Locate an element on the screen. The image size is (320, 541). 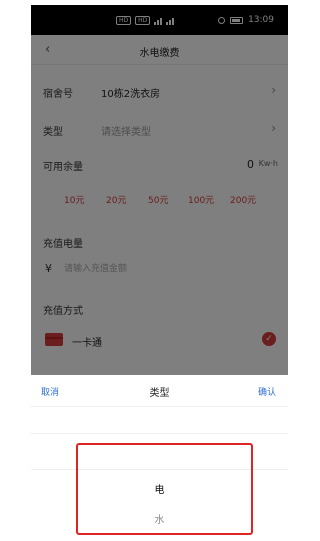
highlight-box is located at coordinates (164, 489).